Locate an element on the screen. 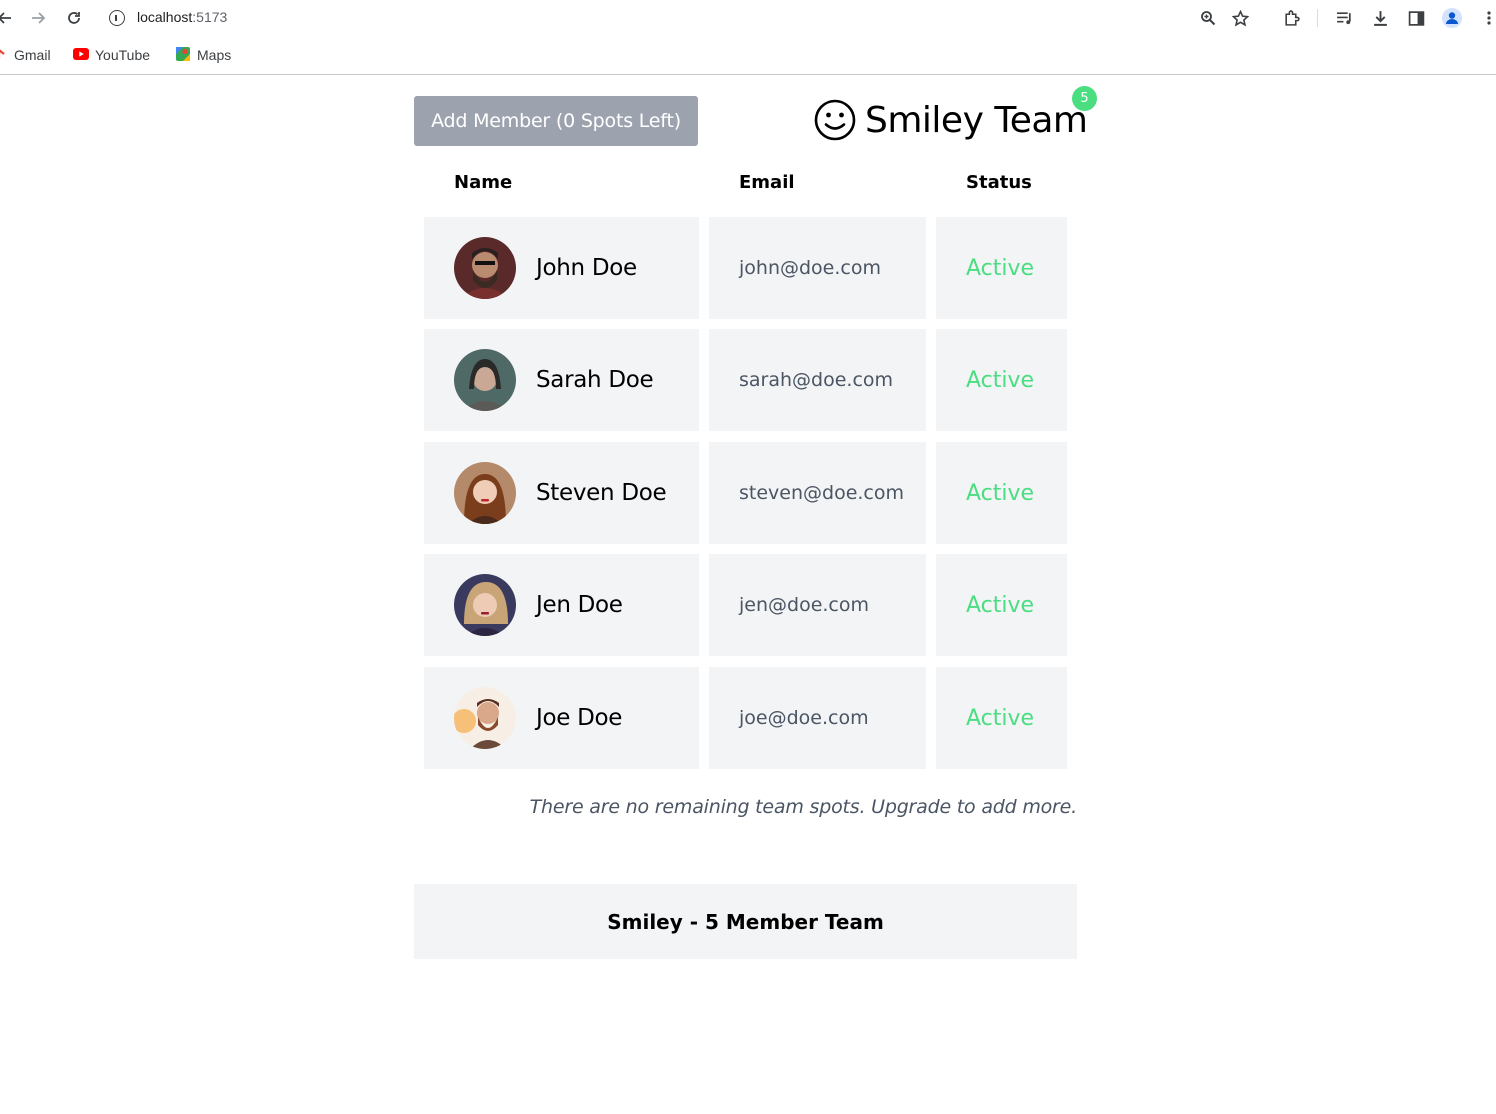  member-name: Joe Doe is located at coordinates (579, 718).